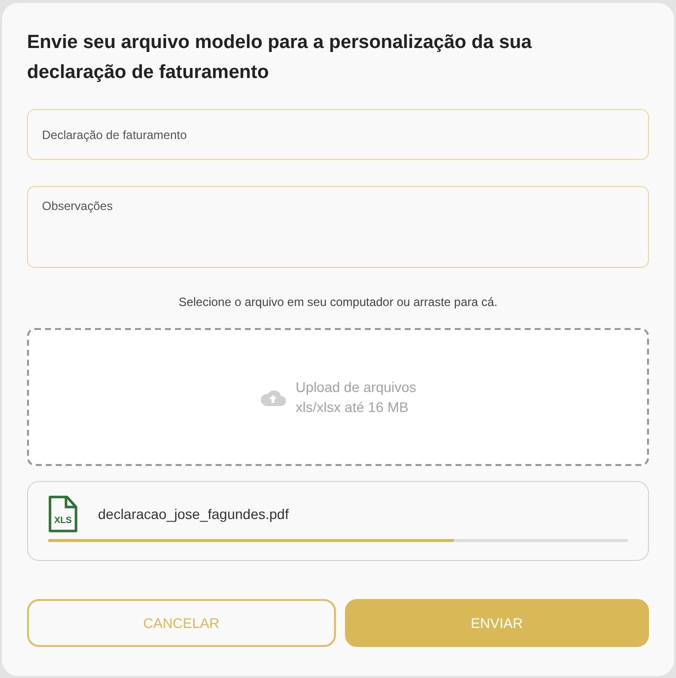 The image size is (676, 678). What do you see at coordinates (353, 407) in the screenshot?
I see `upload-subtitle: xls/xlsx até 16 MB` at bounding box center [353, 407].